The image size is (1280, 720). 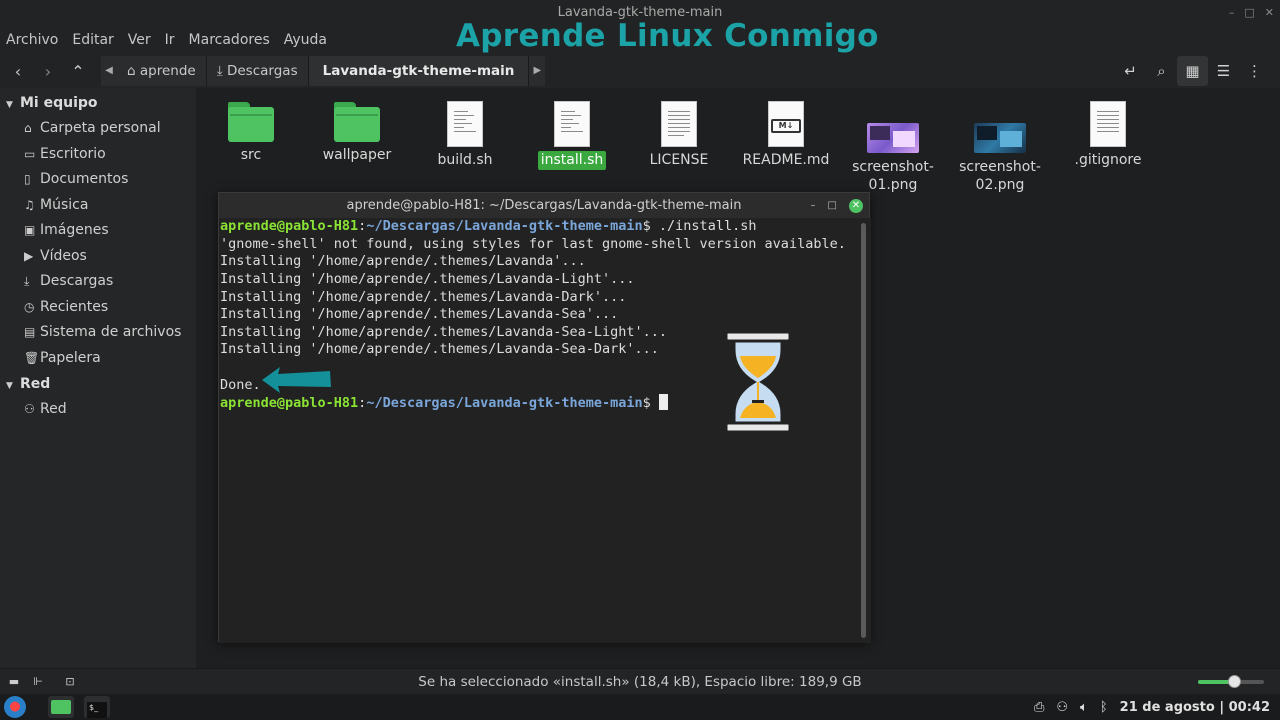 I want to click on music-icon: ♫, so click(x=29, y=204).